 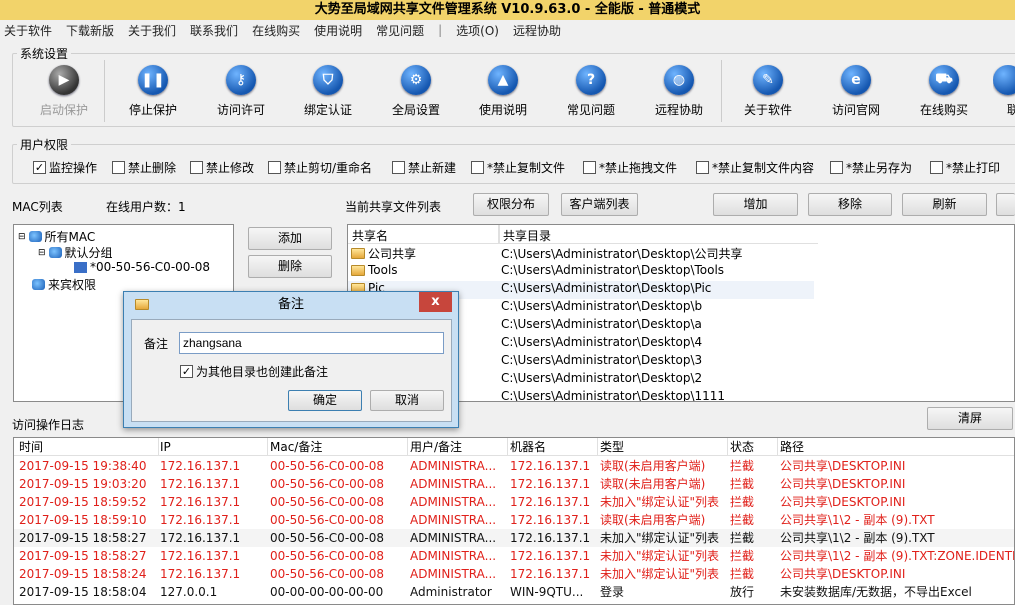 I want to click on note-input, so click(x=311, y=343).